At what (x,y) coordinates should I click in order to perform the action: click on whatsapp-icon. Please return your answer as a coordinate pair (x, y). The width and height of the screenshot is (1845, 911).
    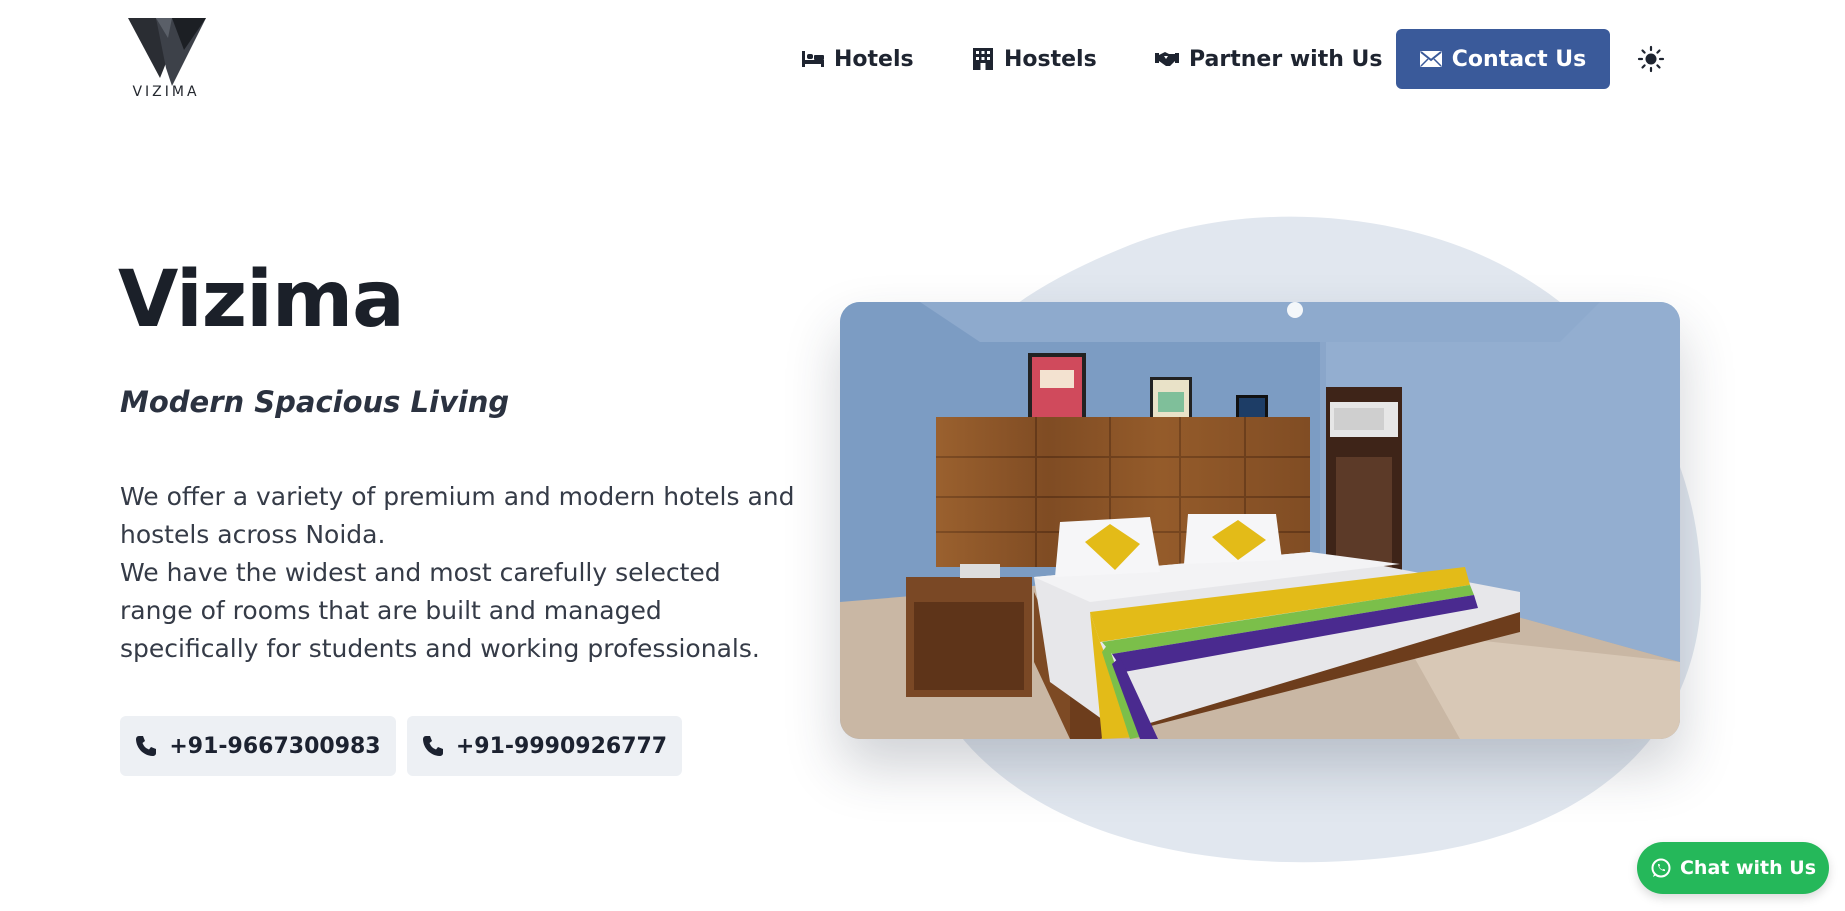
    Looking at the image, I should click on (1661, 868).